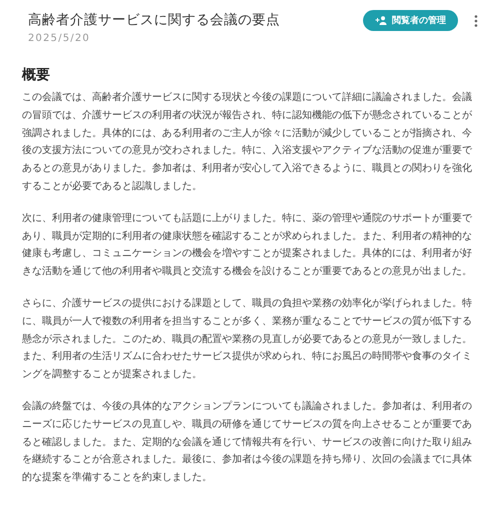  What do you see at coordinates (154, 20) in the screenshot?
I see `page-title: 高齢者介護サービスに関する会議の要点` at bounding box center [154, 20].